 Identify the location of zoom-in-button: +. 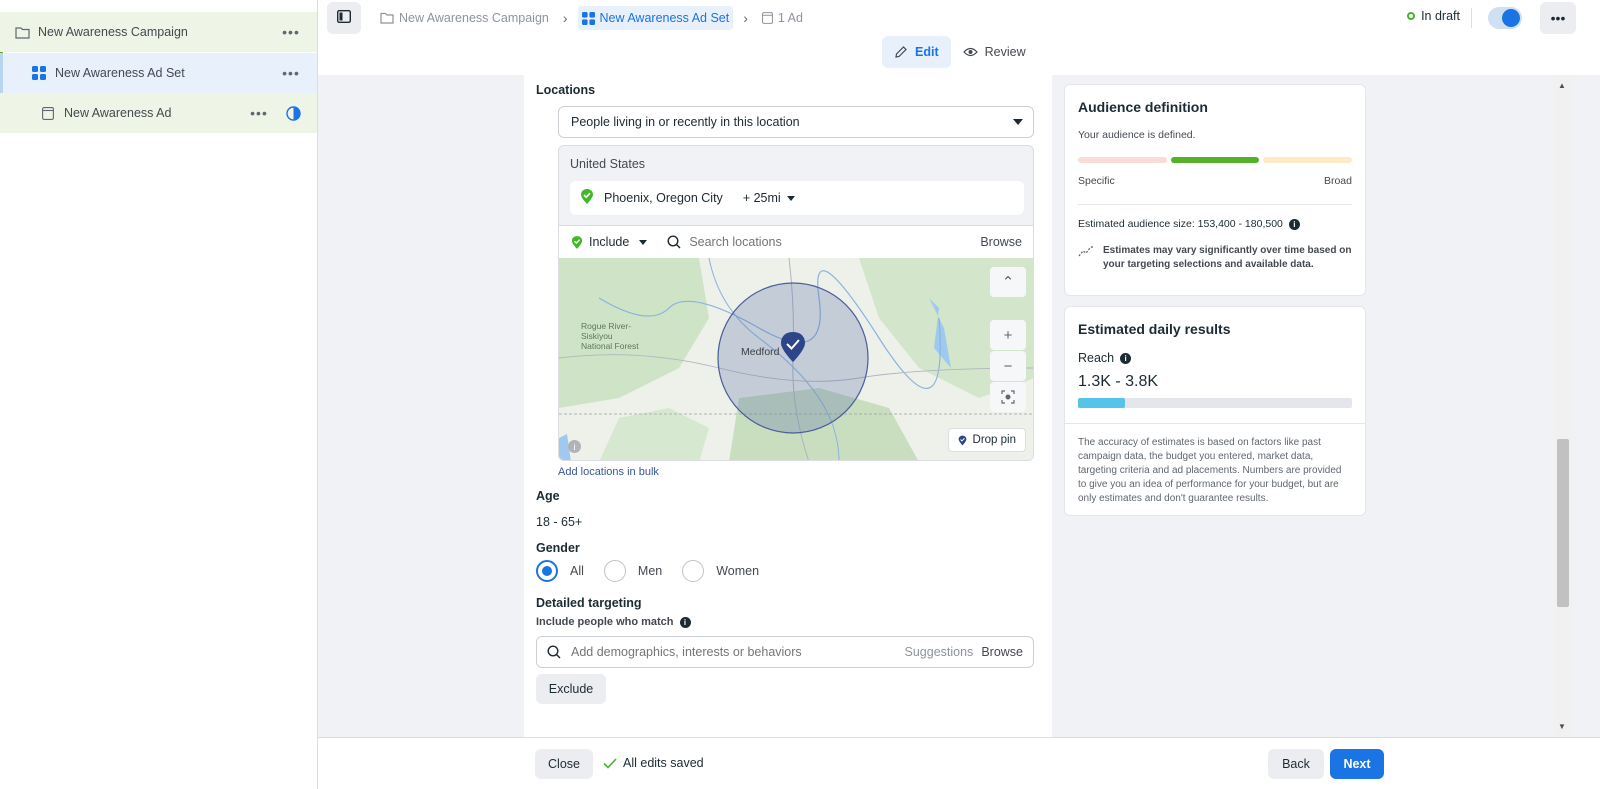
(1008, 335).